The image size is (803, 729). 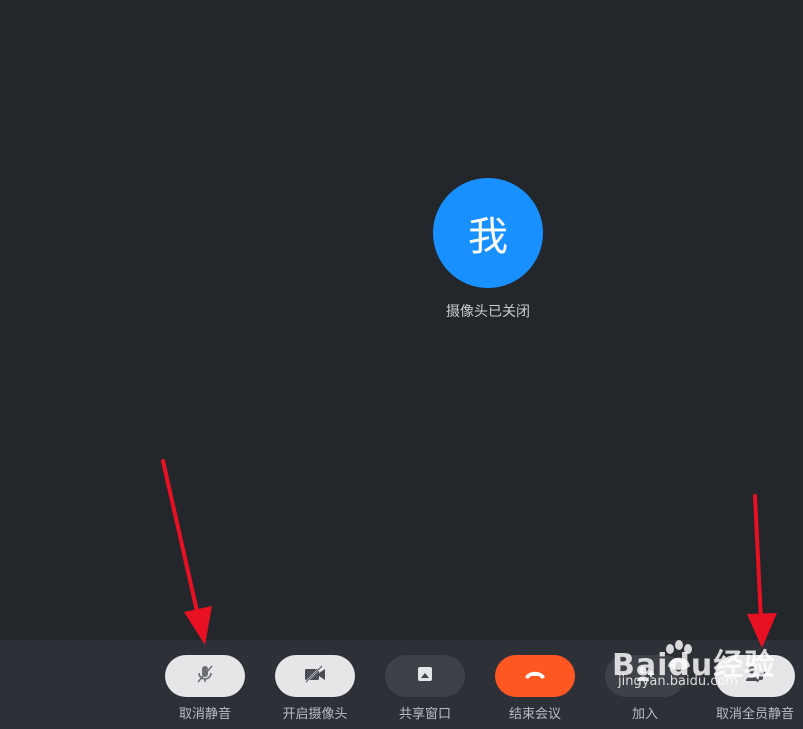 I want to click on unmute-control: 取消静音, so click(x=205, y=688).